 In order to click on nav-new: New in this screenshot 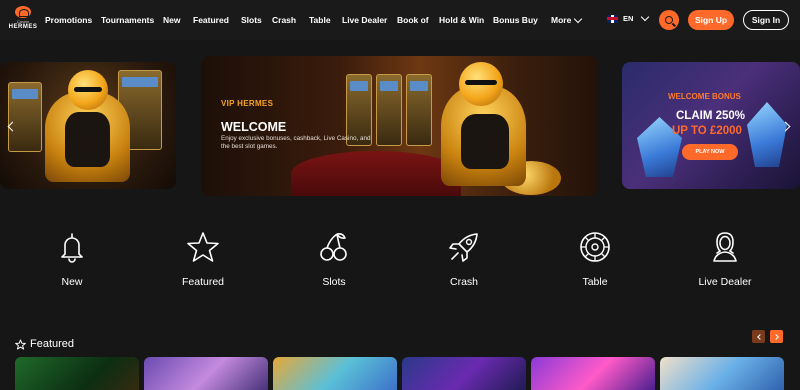, I will do `click(171, 20)`.